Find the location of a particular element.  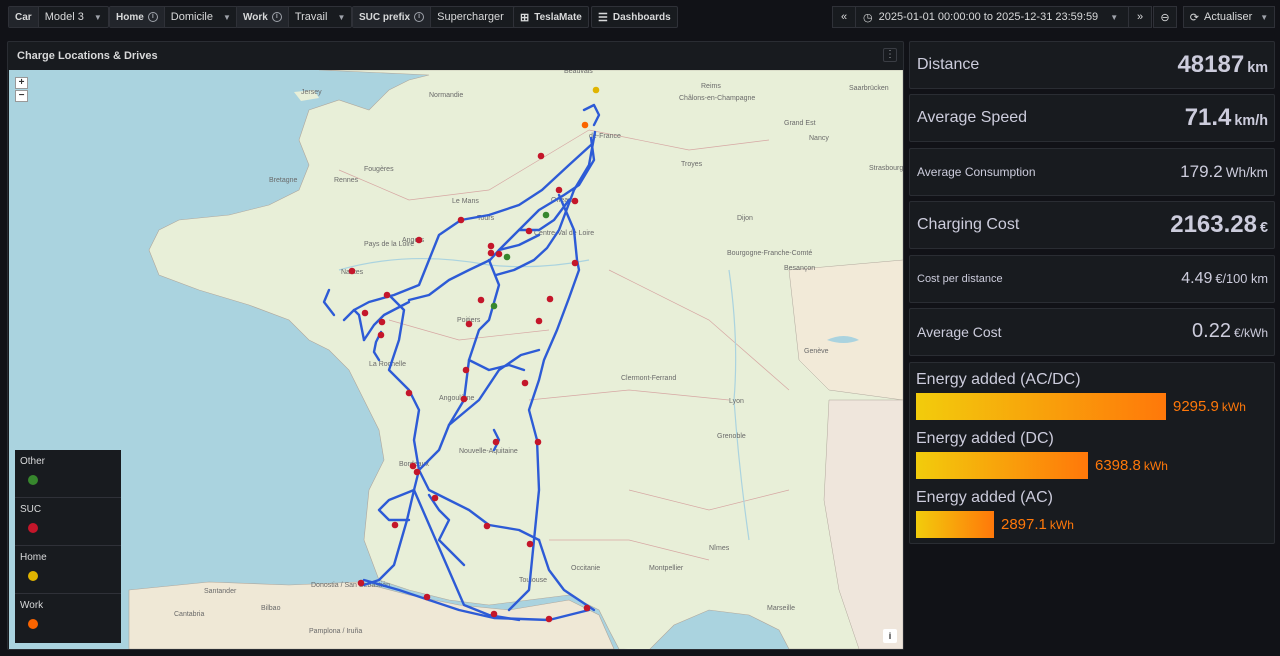

time-shift-forward-button: » is located at coordinates (1140, 17).